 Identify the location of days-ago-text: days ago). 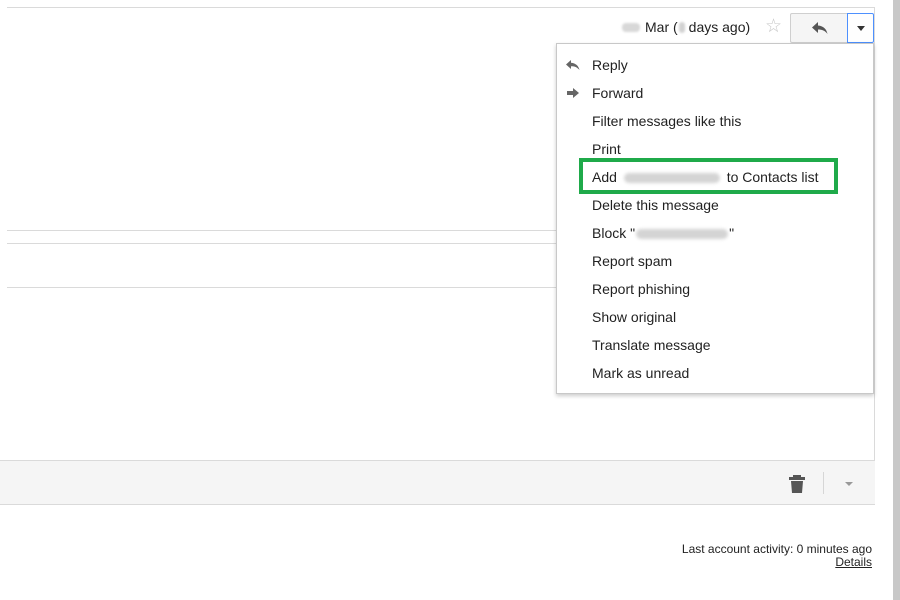
(719, 27).